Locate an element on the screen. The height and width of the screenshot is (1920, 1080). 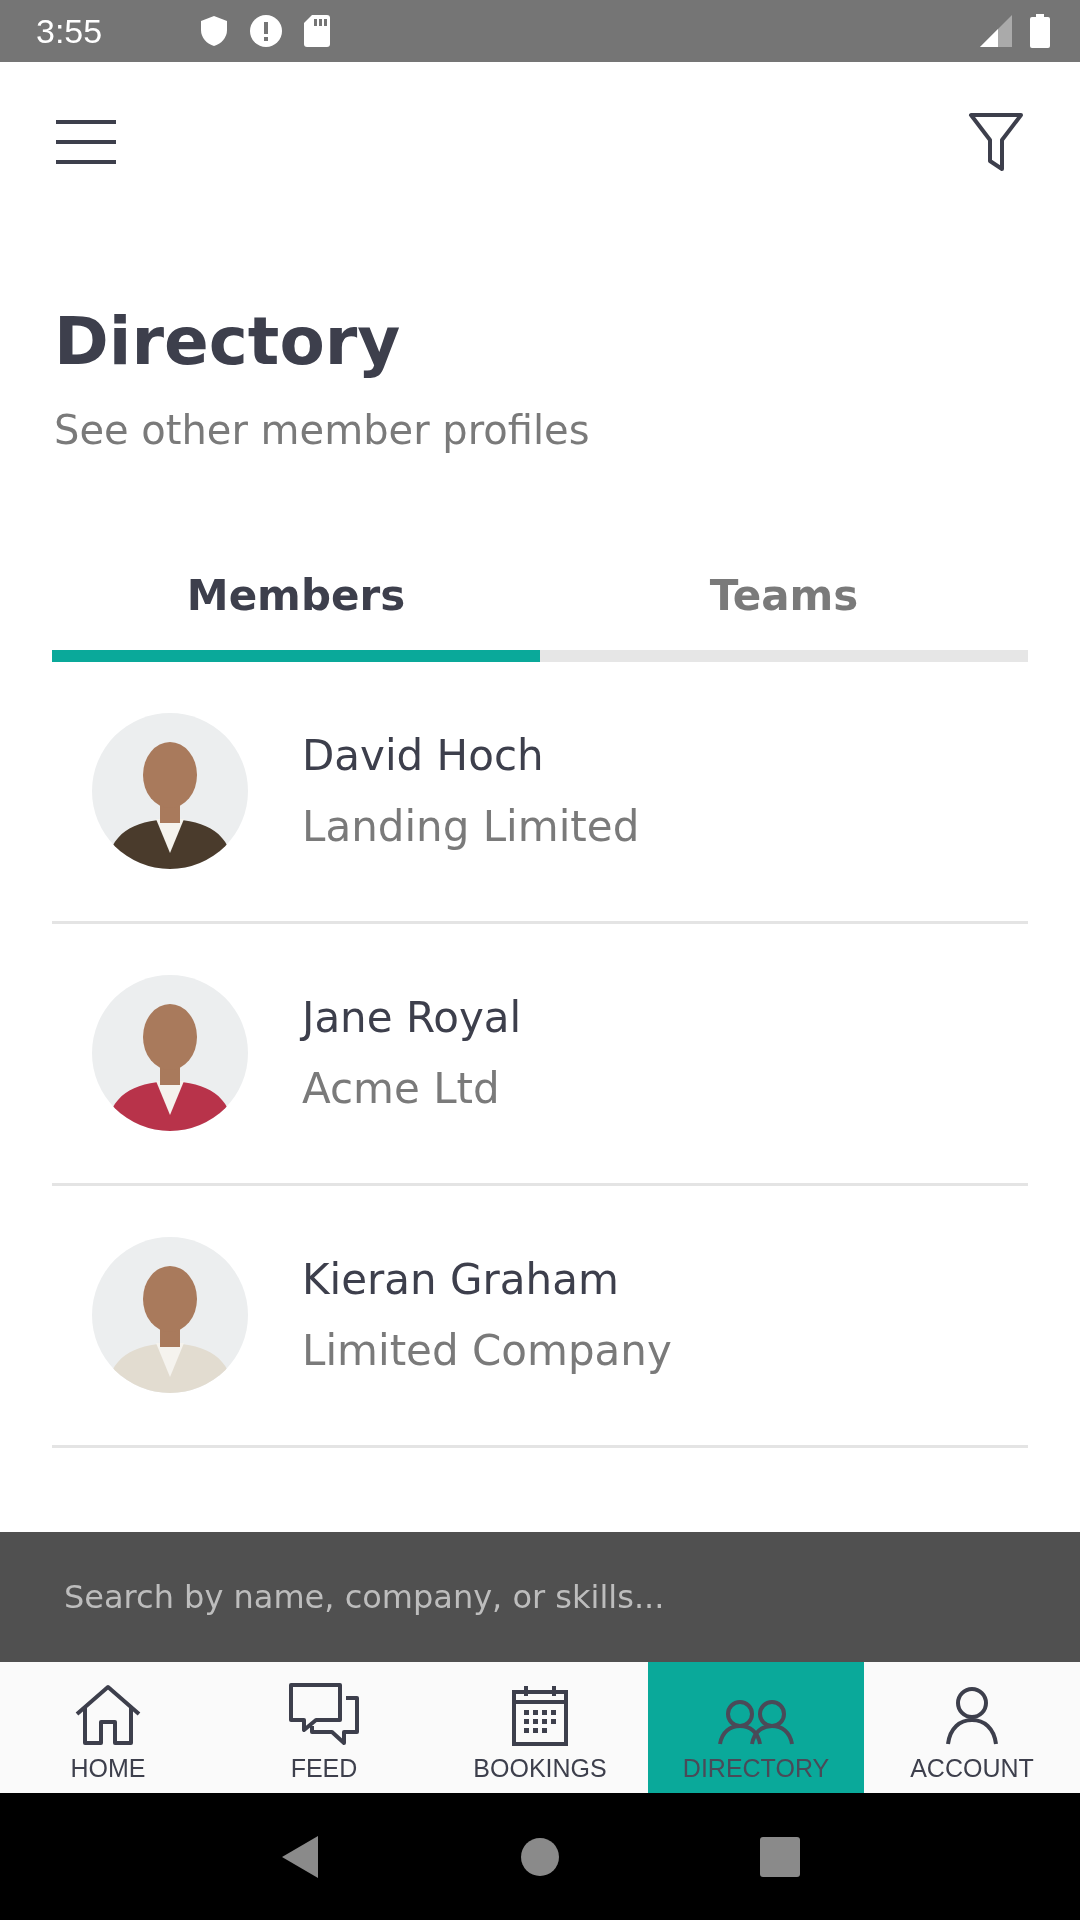
clock-time: 3:55 is located at coordinates (70, 31).